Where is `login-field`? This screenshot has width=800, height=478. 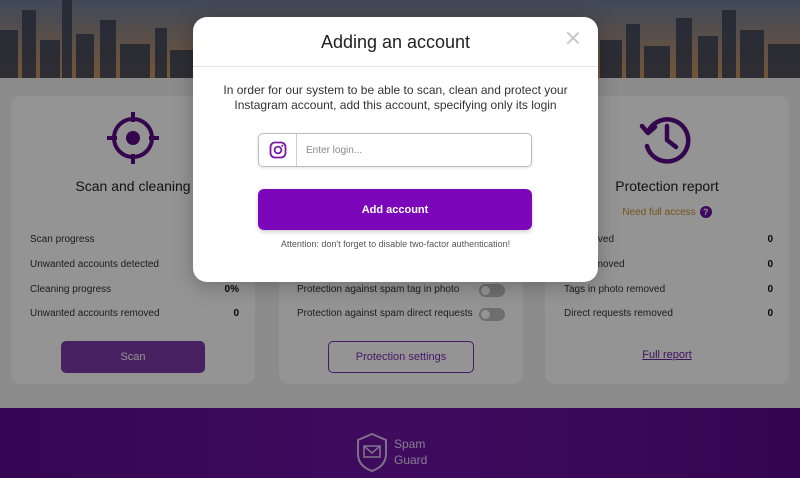 login-field is located at coordinates (395, 150).